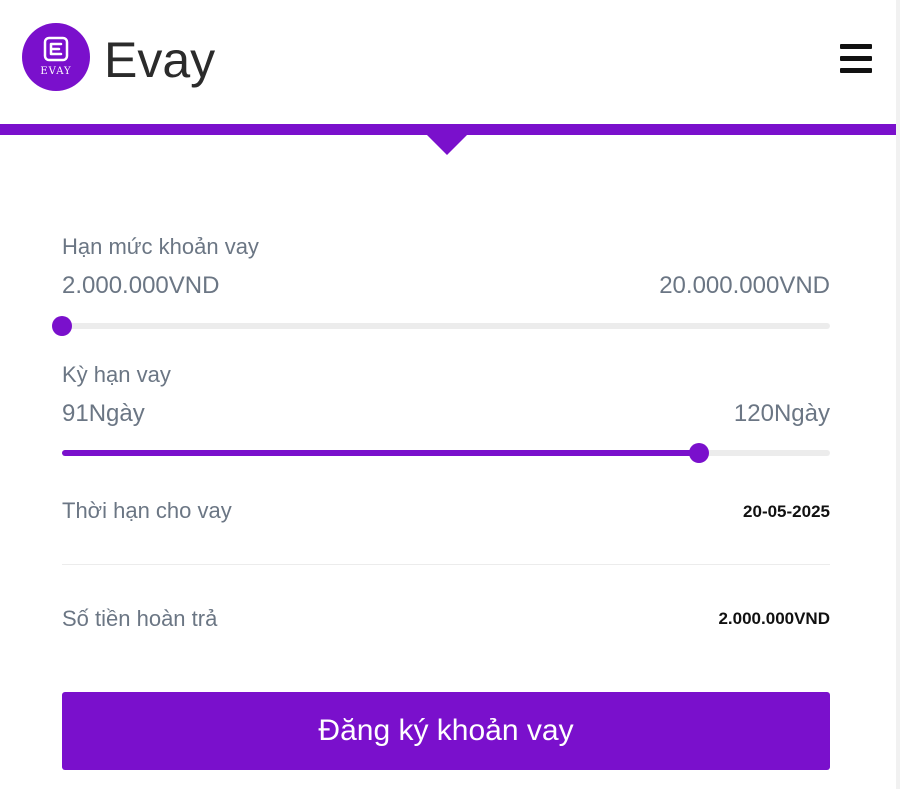 The height and width of the screenshot is (789, 900). I want to click on due-date-label: Thời hạn cho vay, so click(147, 510).